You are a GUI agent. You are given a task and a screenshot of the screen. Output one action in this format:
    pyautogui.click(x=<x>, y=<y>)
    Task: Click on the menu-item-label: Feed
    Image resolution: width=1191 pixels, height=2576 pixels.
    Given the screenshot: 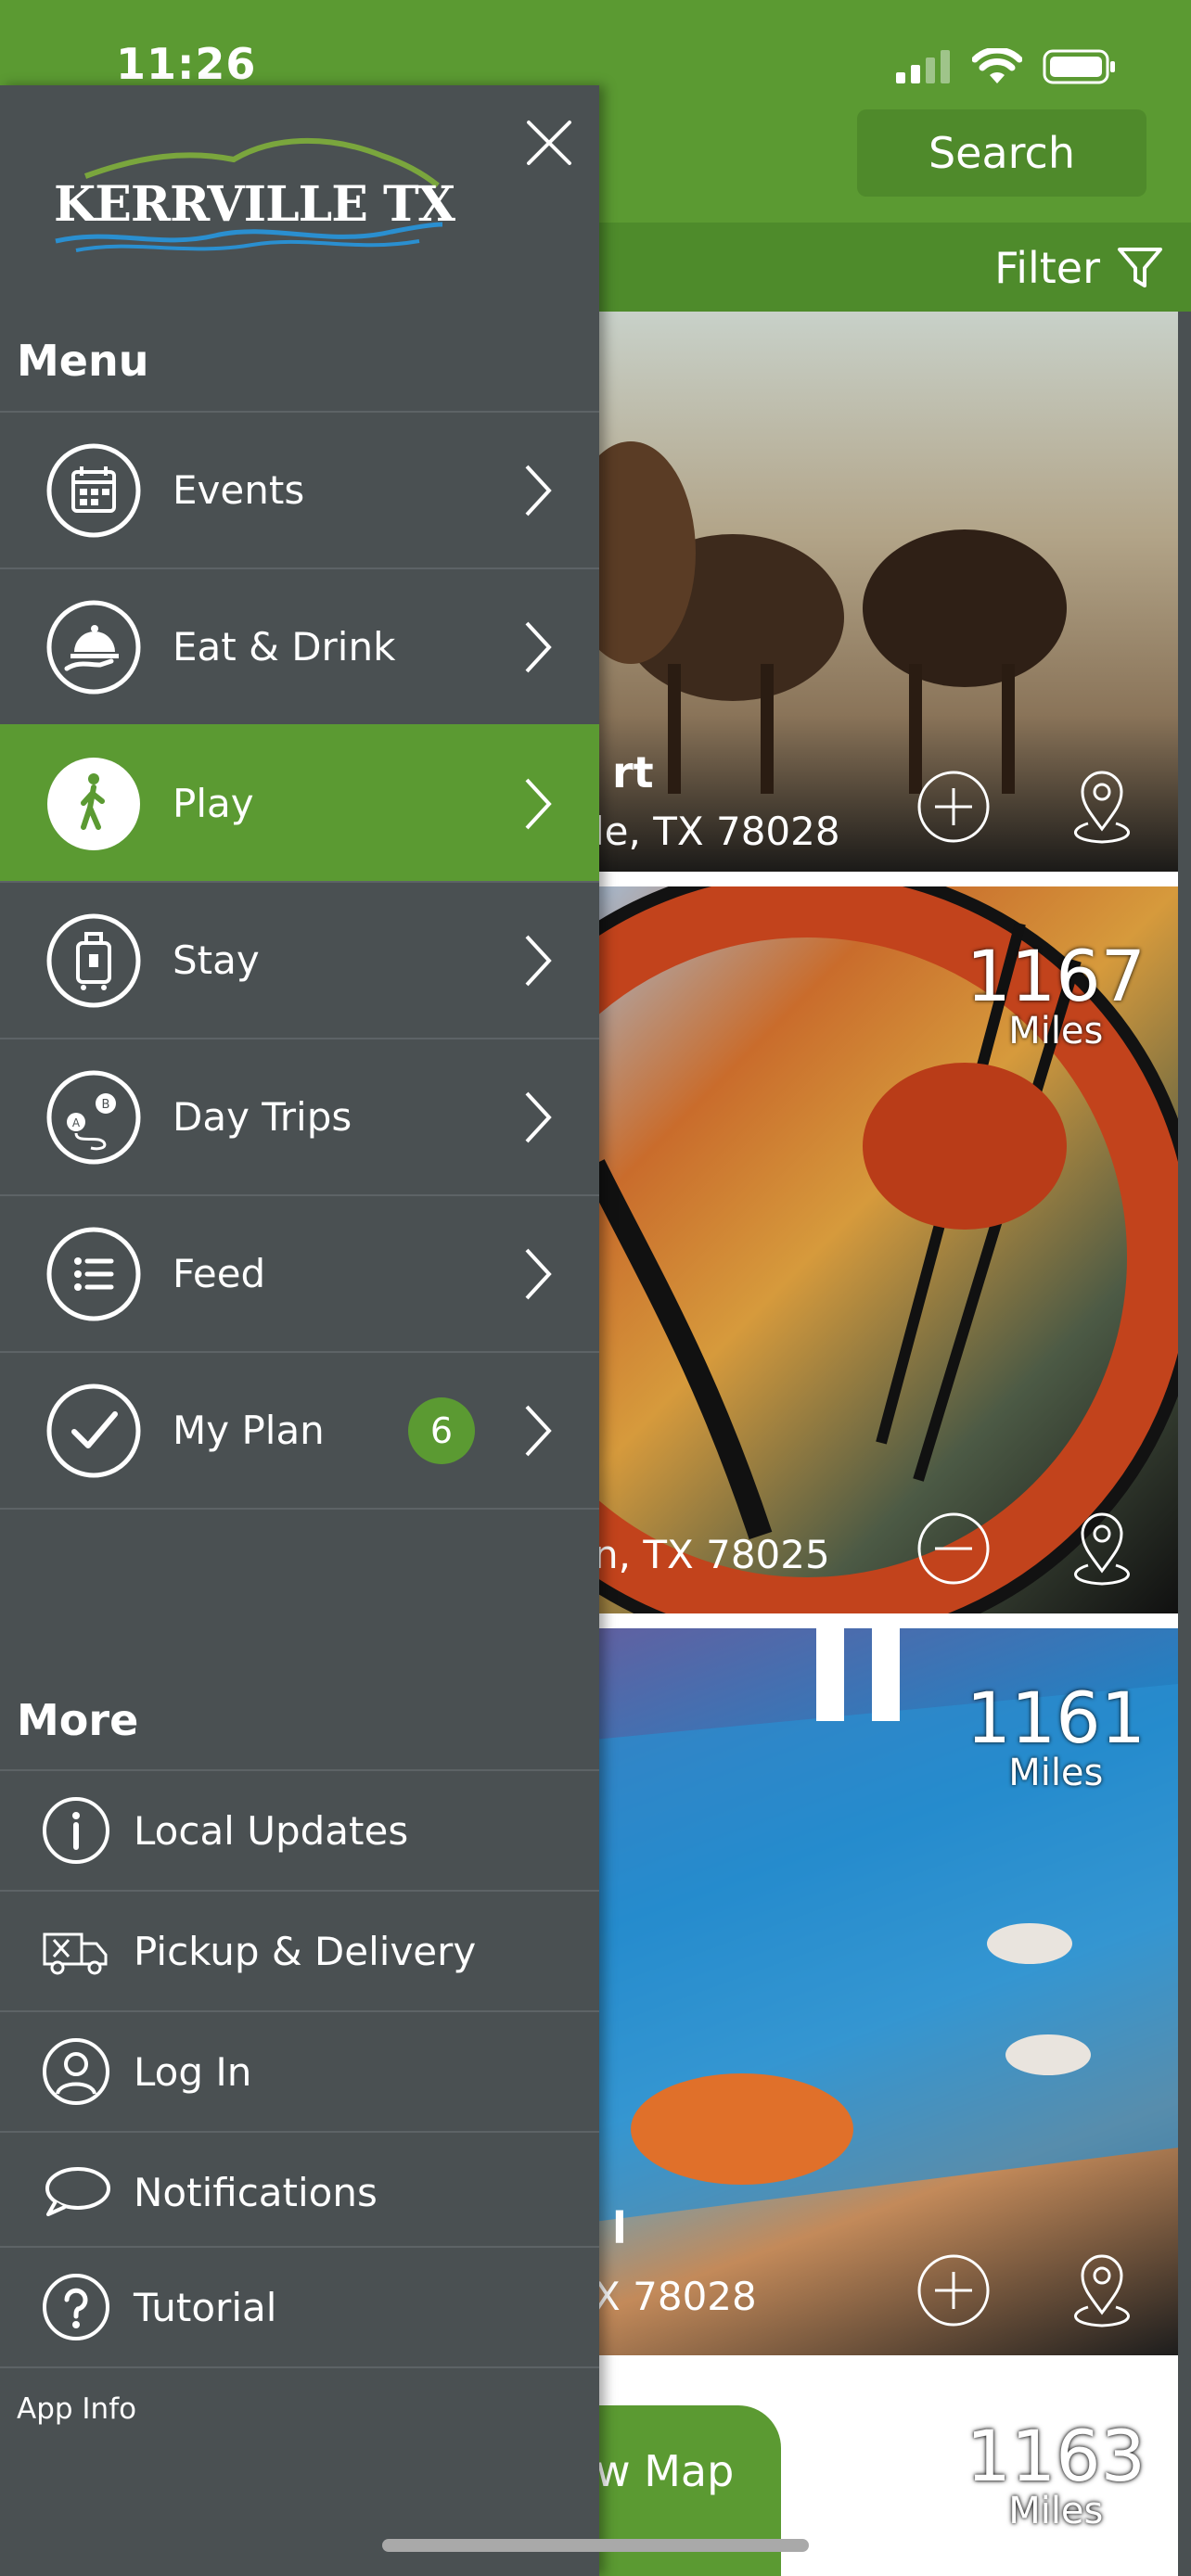 What is the action you would take?
    pyautogui.click(x=219, y=1273)
    